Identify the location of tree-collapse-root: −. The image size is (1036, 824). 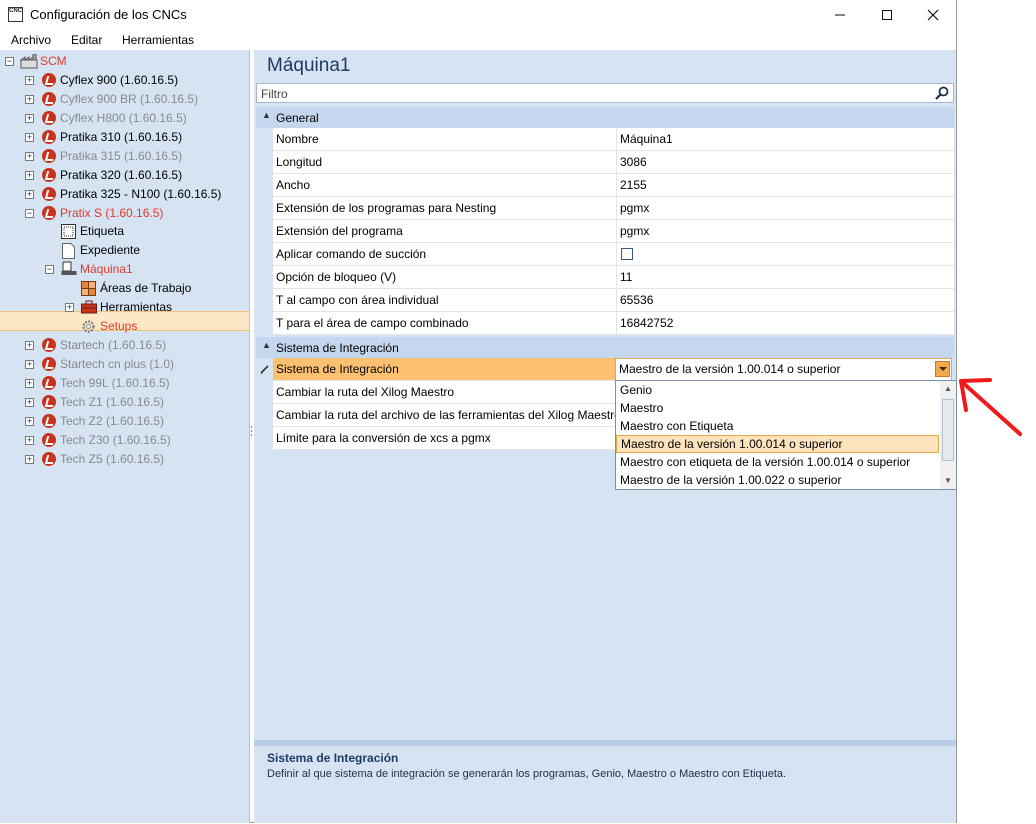
(9, 61).